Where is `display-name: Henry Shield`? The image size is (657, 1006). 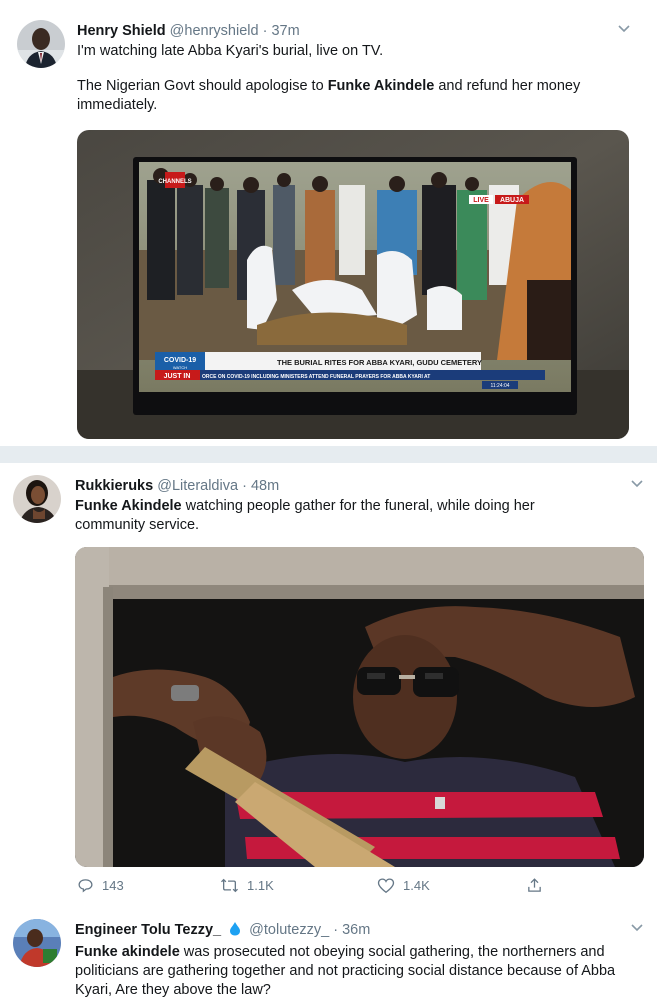
display-name: Henry Shield is located at coordinates (121, 31).